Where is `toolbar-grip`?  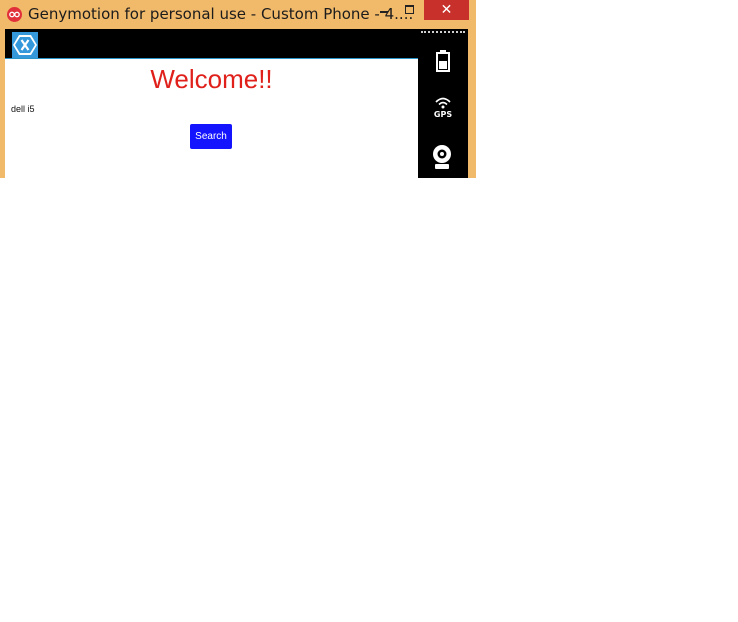 toolbar-grip is located at coordinates (443, 32).